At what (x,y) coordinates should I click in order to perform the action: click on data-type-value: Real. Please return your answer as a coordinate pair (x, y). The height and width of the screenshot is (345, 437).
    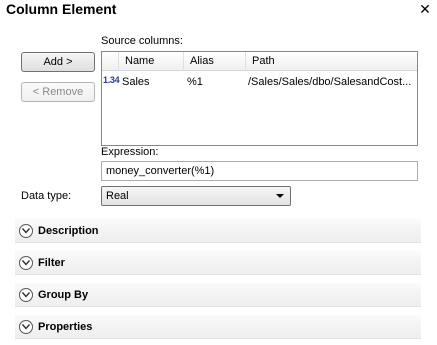
    Looking at the image, I should click on (117, 196).